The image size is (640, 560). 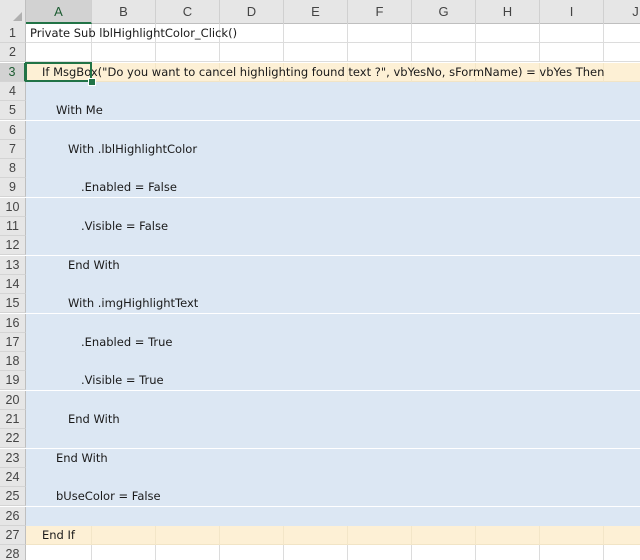 I want to click on row-header-15: 15, so click(x=13, y=303).